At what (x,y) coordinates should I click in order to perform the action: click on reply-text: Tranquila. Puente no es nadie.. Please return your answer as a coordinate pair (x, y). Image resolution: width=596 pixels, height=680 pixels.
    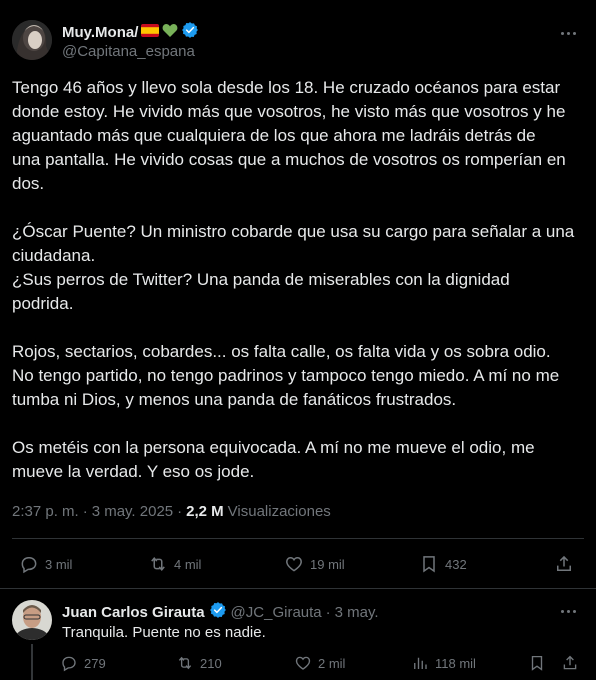
    Looking at the image, I should click on (164, 632).